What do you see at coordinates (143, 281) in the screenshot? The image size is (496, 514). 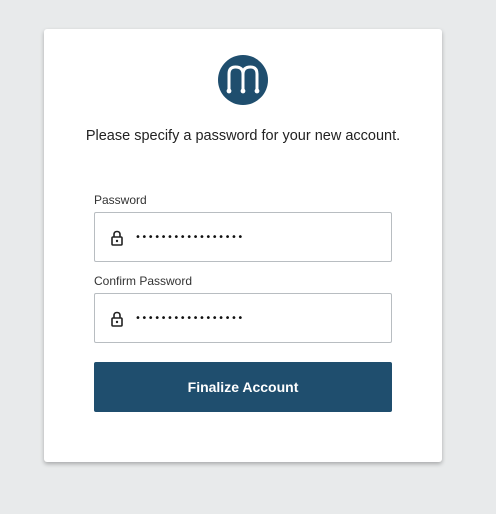 I see `confirm-password-label: Confirm Password` at bounding box center [143, 281].